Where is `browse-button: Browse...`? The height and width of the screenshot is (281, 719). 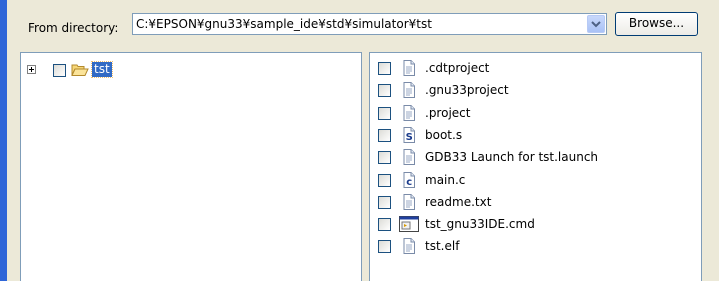
browse-button: Browse... is located at coordinates (656, 24).